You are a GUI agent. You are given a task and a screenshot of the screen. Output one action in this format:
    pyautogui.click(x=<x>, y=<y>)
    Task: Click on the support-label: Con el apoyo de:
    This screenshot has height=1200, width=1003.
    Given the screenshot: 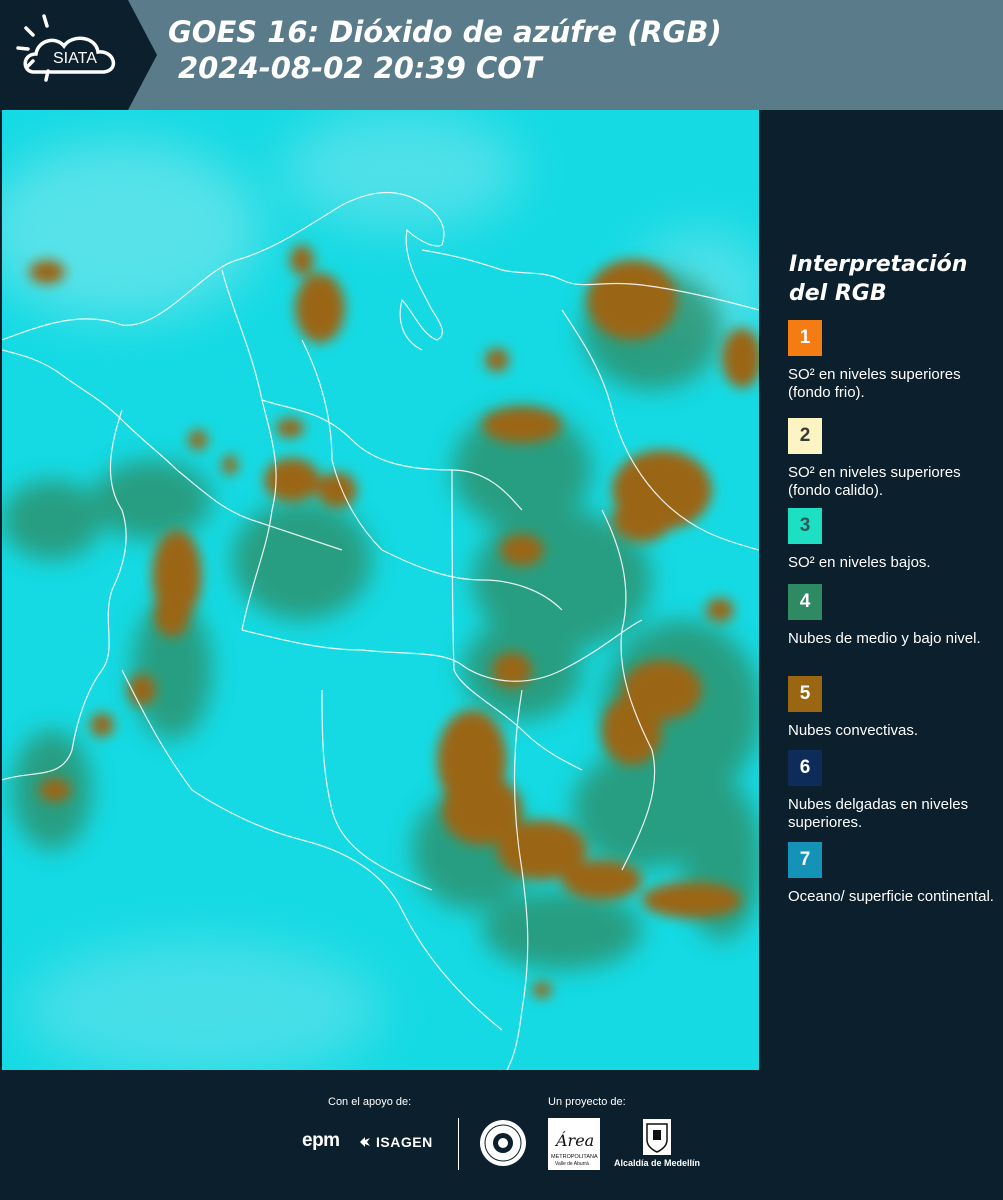 What is the action you would take?
    pyautogui.click(x=370, y=1102)
    